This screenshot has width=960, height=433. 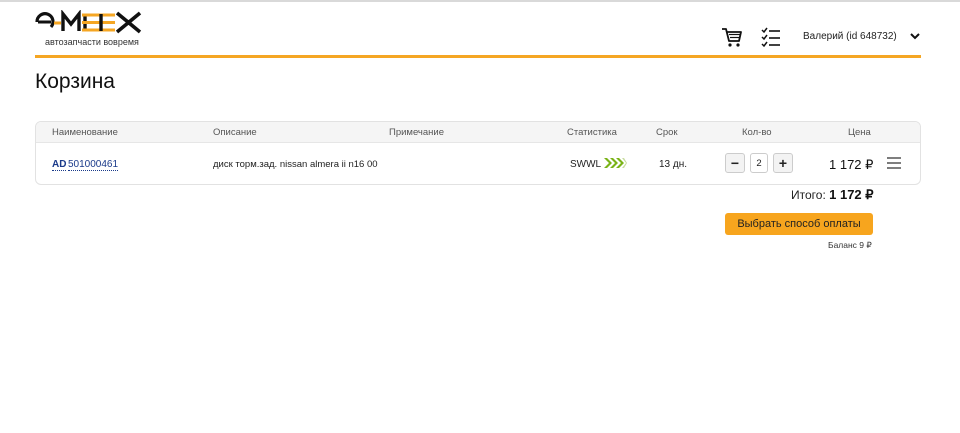 What do you see at coordinates (851, 194) in the screenshot?
I see `total-value: 1 172 ₽` at bounding box center [851, 194].